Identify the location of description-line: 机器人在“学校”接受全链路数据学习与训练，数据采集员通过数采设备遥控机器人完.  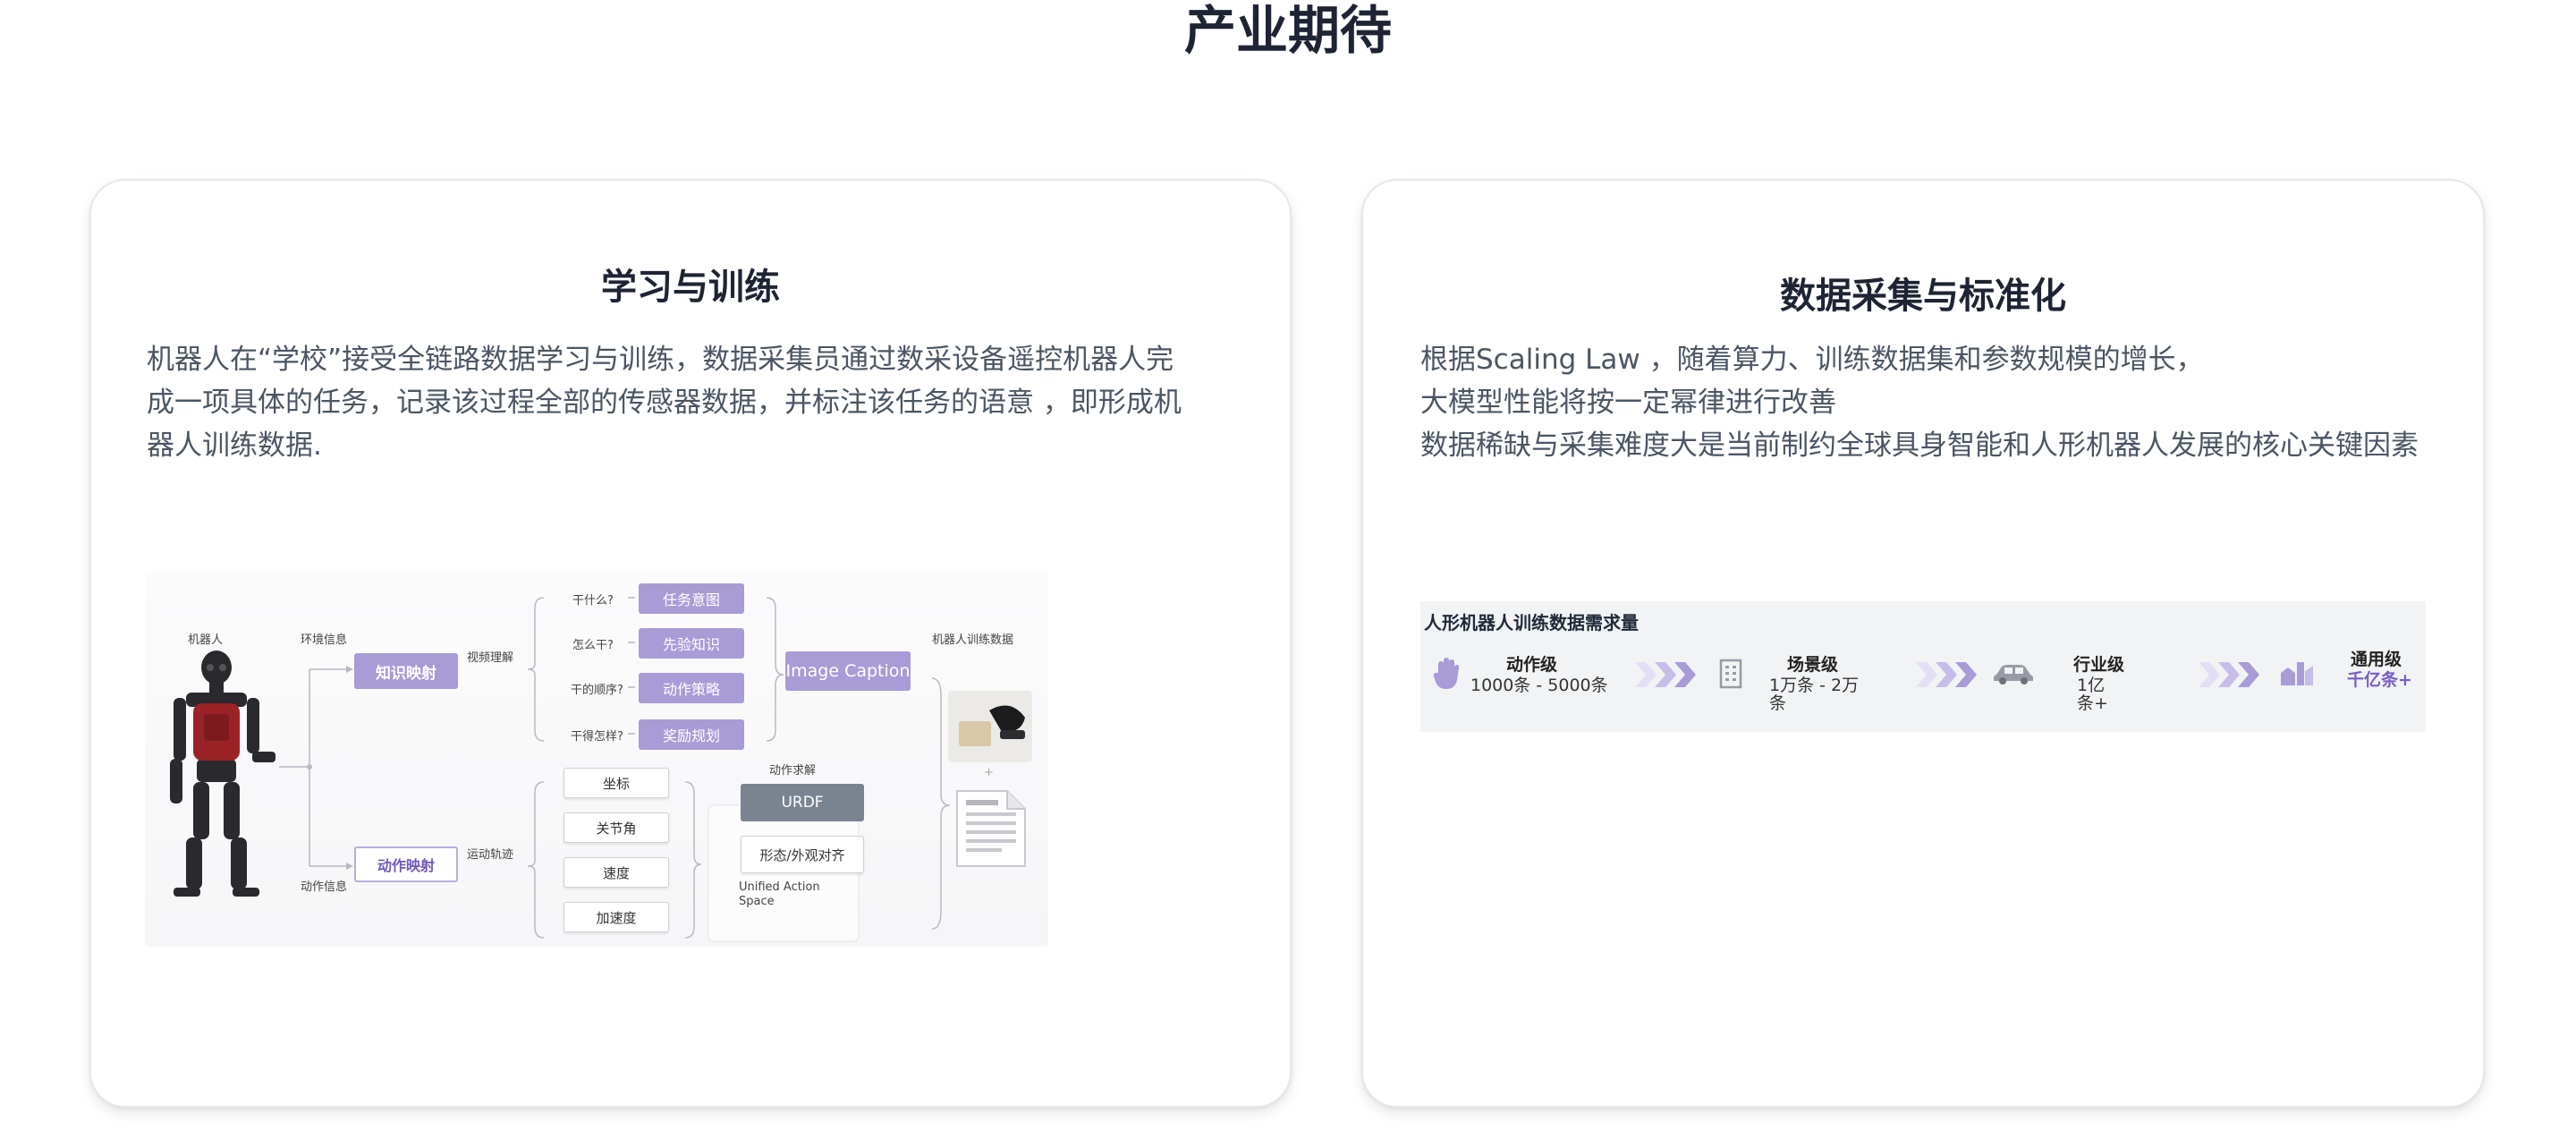
(660, 360).